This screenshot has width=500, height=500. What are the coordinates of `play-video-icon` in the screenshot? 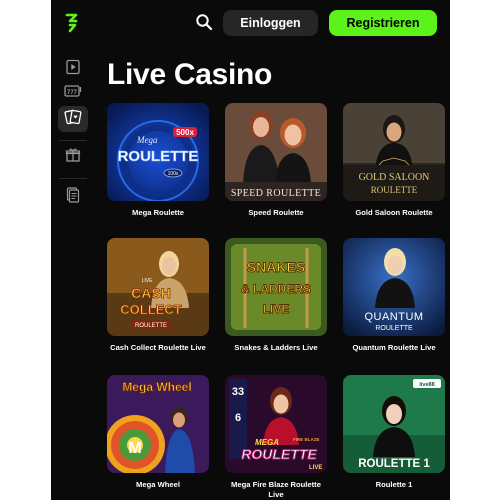 It's located at (73, 69).